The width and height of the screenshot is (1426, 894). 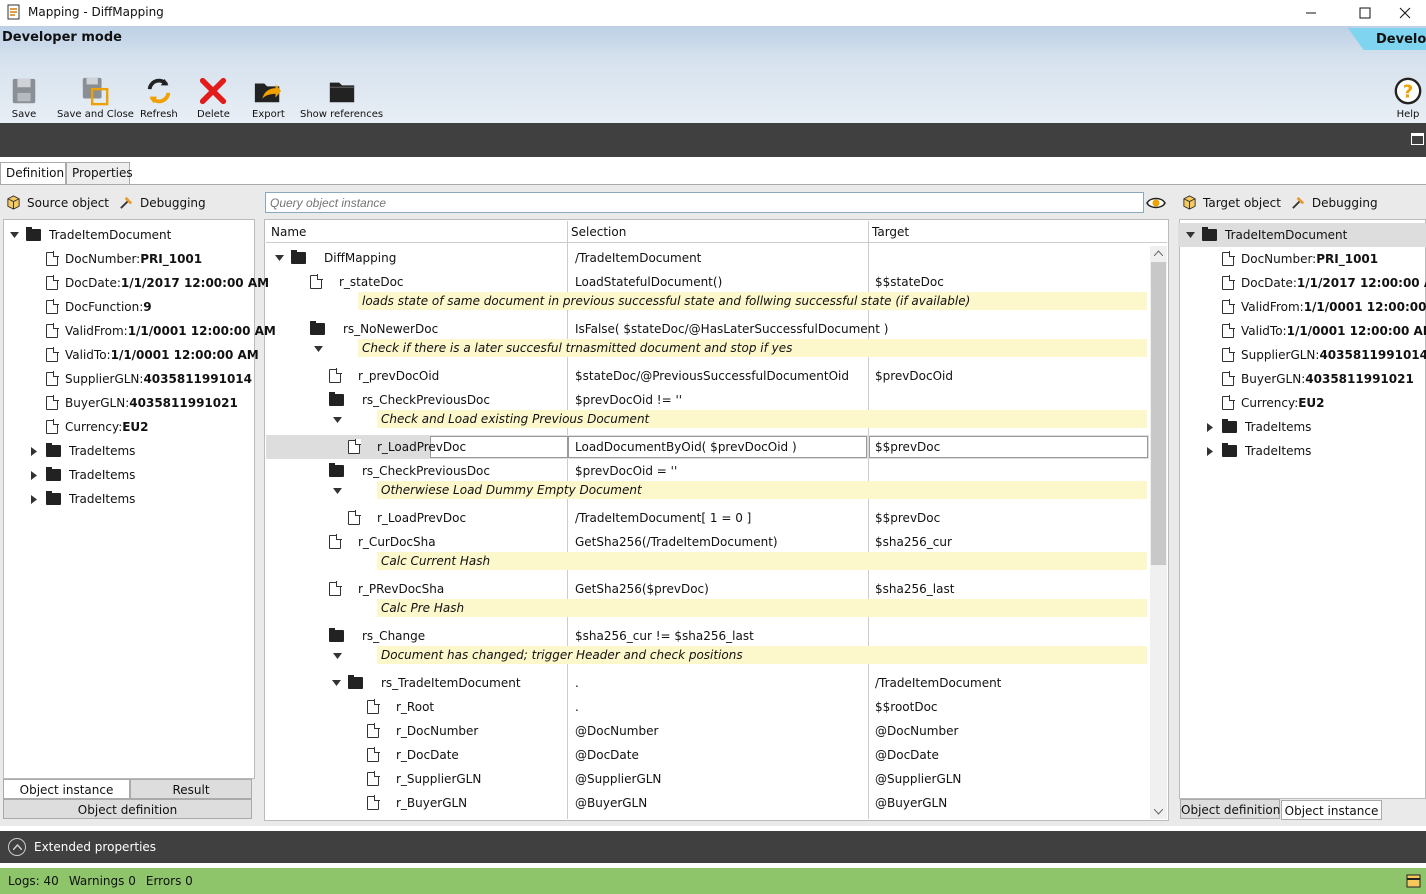 I want to click on tree-node: DocFunction: 9, so click(x=90, y=307).